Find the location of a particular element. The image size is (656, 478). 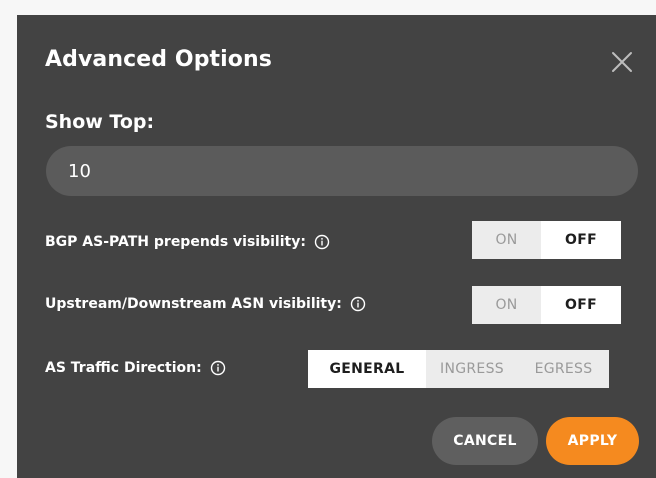

bgp-prepends-label-row: BGP AS-PATH prepends visibility: is located at coordinates (187, 242).